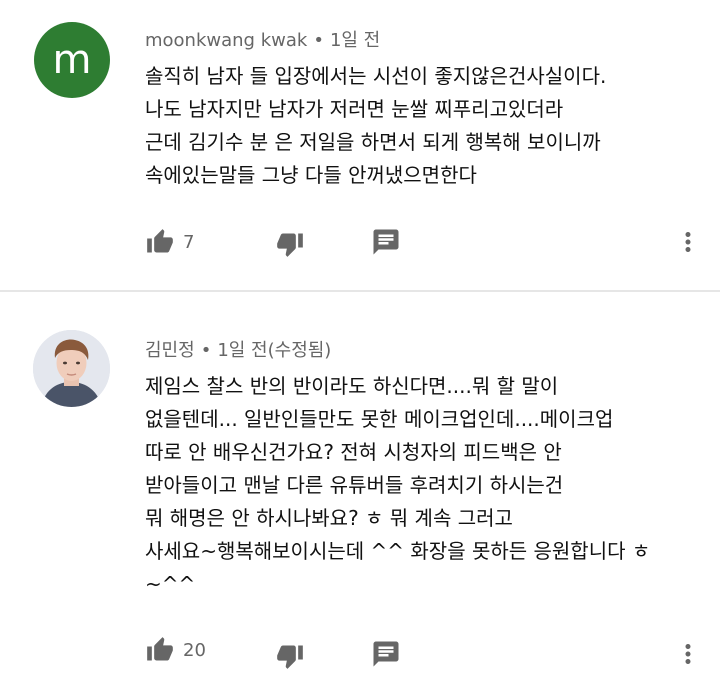  I want to click on avatar: m, so click(72, 60).